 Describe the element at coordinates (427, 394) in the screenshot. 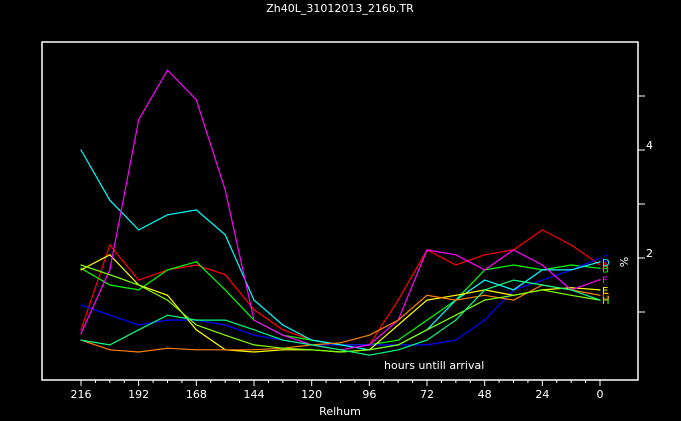

I see `x-tick-label: 72` at that location.